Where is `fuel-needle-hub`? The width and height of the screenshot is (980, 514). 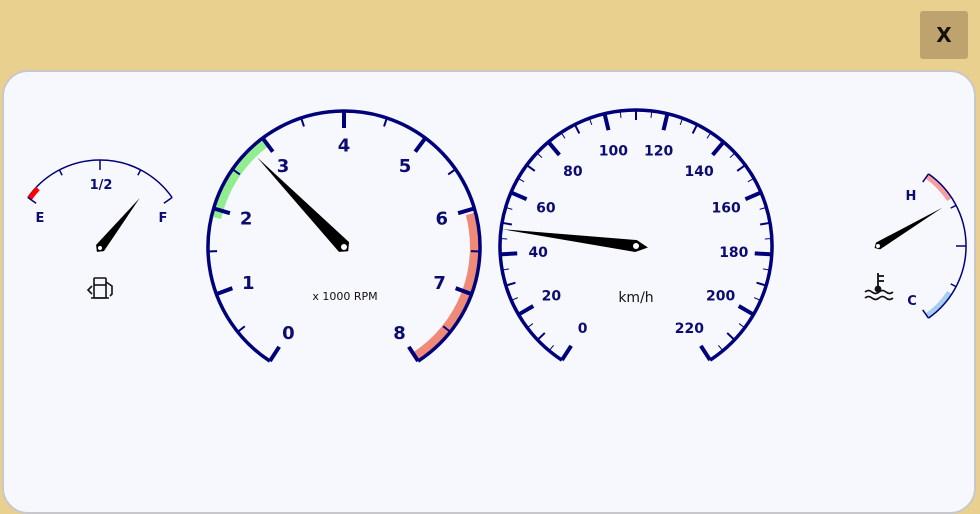
fuel-needle-hub is located at coordinates (100, 248).